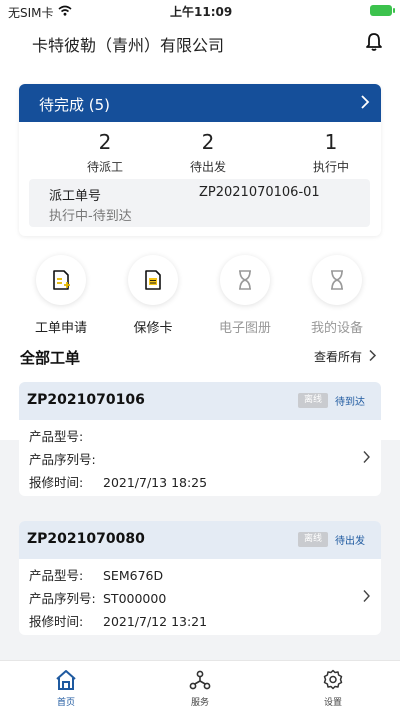 The height and width of the screenshot is (710, 400). What do you see at coordinates (331, 142) in the screenshot?
I see `stat-value: 1` at bounding box center [331, 142].